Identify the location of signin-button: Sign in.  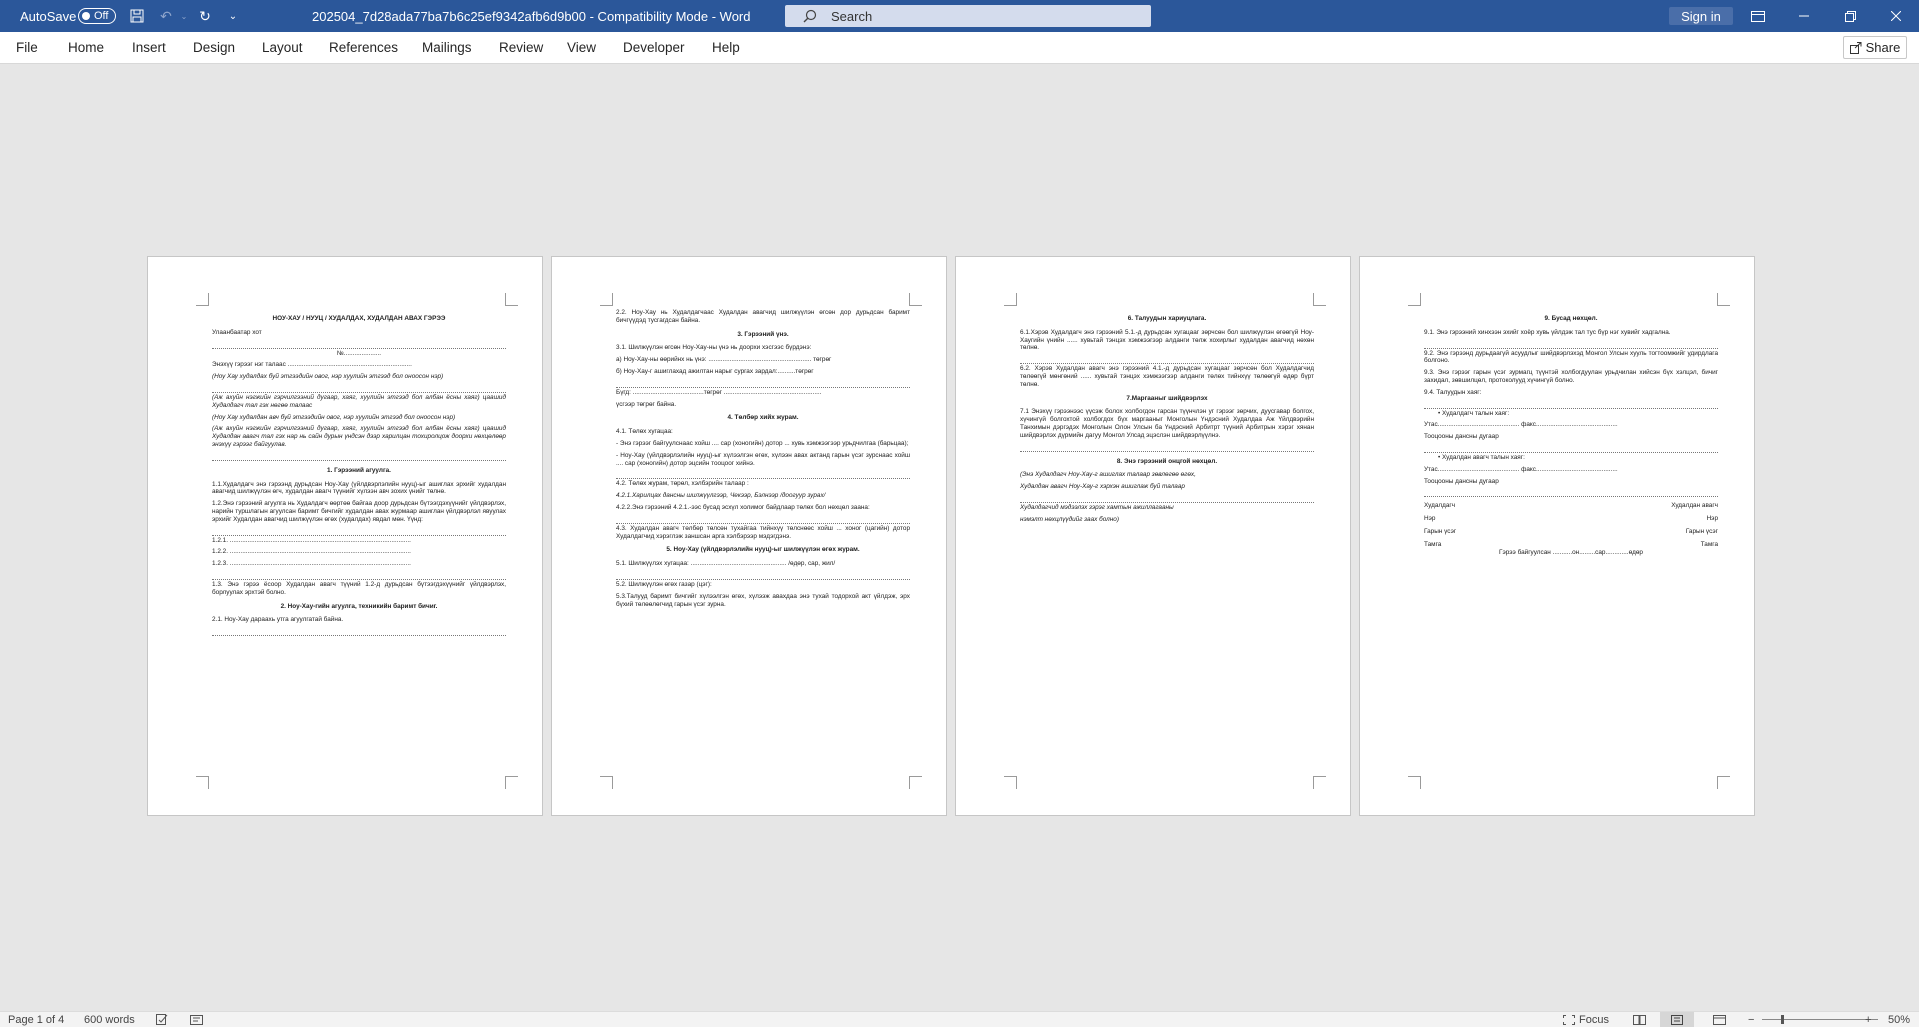
(1701, 16).